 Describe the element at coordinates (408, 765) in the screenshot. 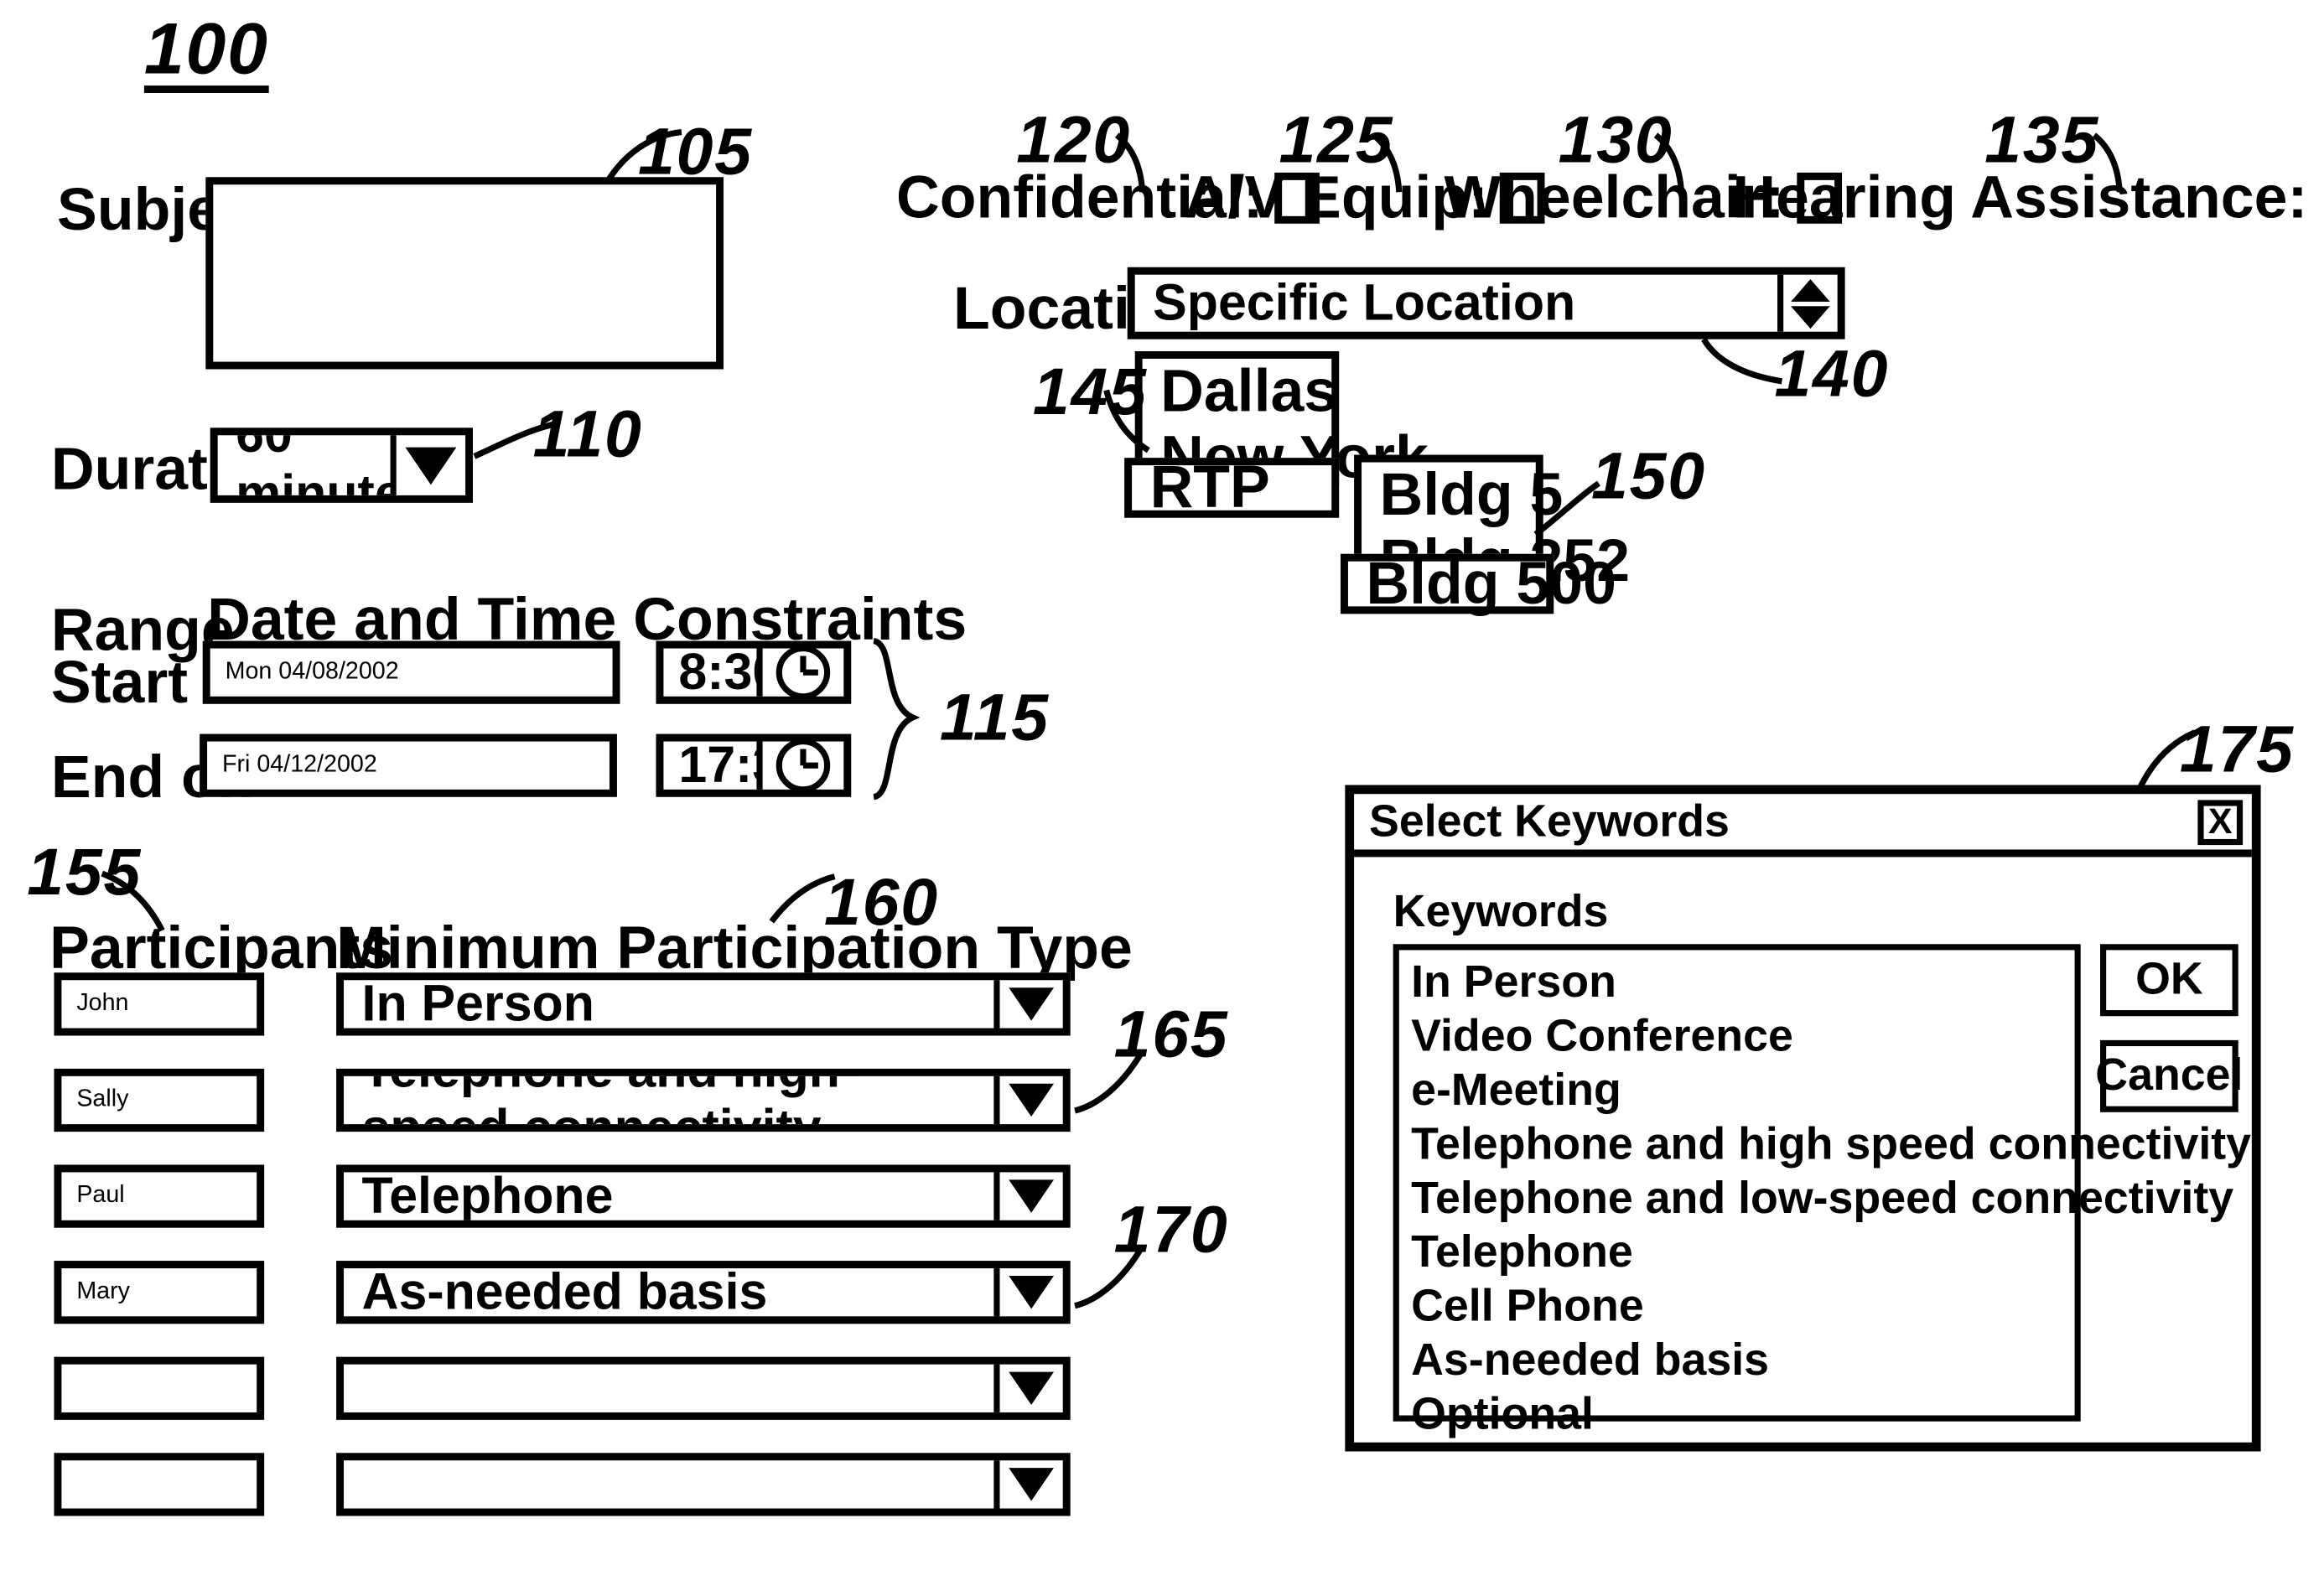

I see `end-date-input: Fri 04/12/2002` at that location.